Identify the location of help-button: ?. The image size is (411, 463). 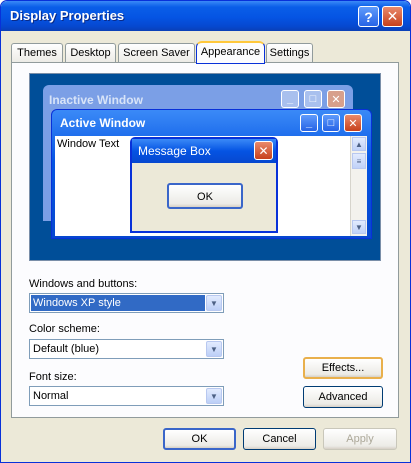
(368, 16).